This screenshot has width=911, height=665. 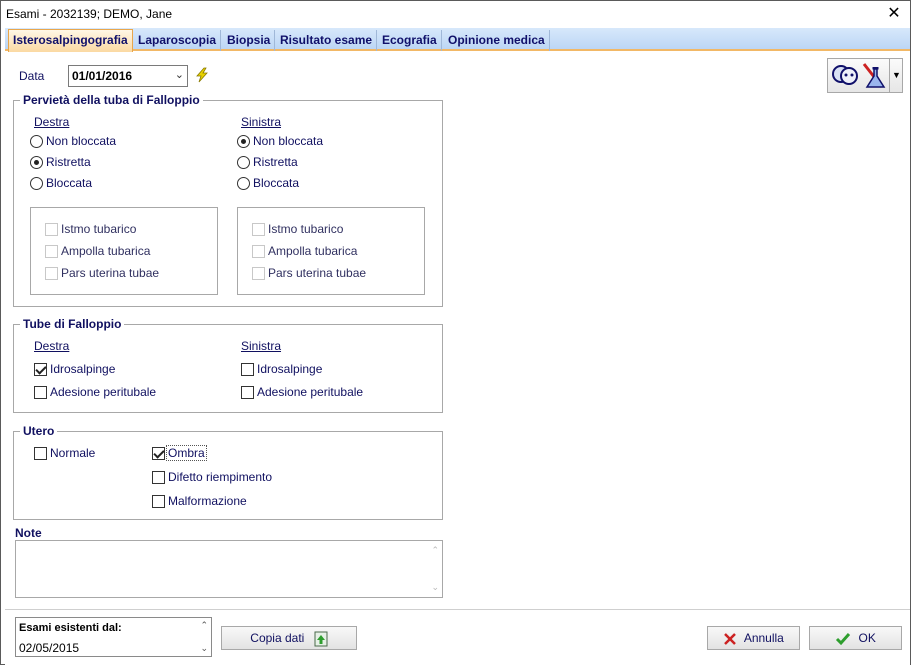 What do you see at coordinates (186, 453) in the screenshot?
I see `ombra-label: Ombra` at bounding box center [186, 453].